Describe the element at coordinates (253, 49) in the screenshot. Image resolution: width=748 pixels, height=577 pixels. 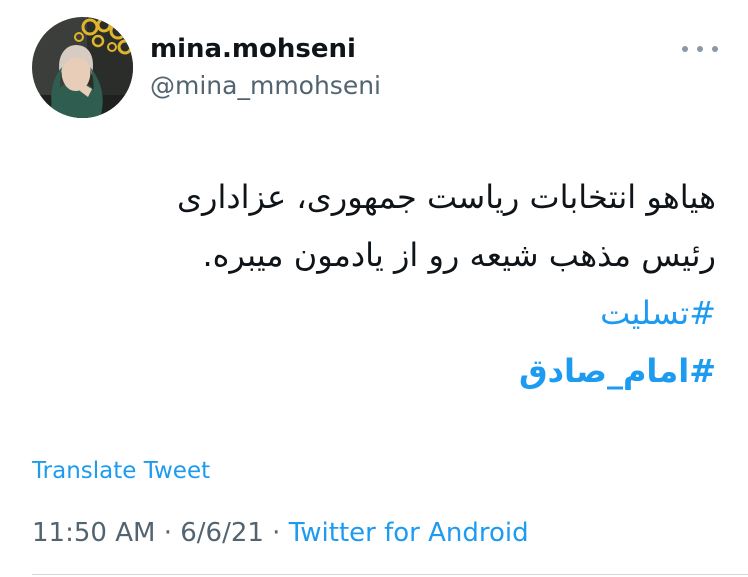
I see `display-name: mina.mohseni` at that location.